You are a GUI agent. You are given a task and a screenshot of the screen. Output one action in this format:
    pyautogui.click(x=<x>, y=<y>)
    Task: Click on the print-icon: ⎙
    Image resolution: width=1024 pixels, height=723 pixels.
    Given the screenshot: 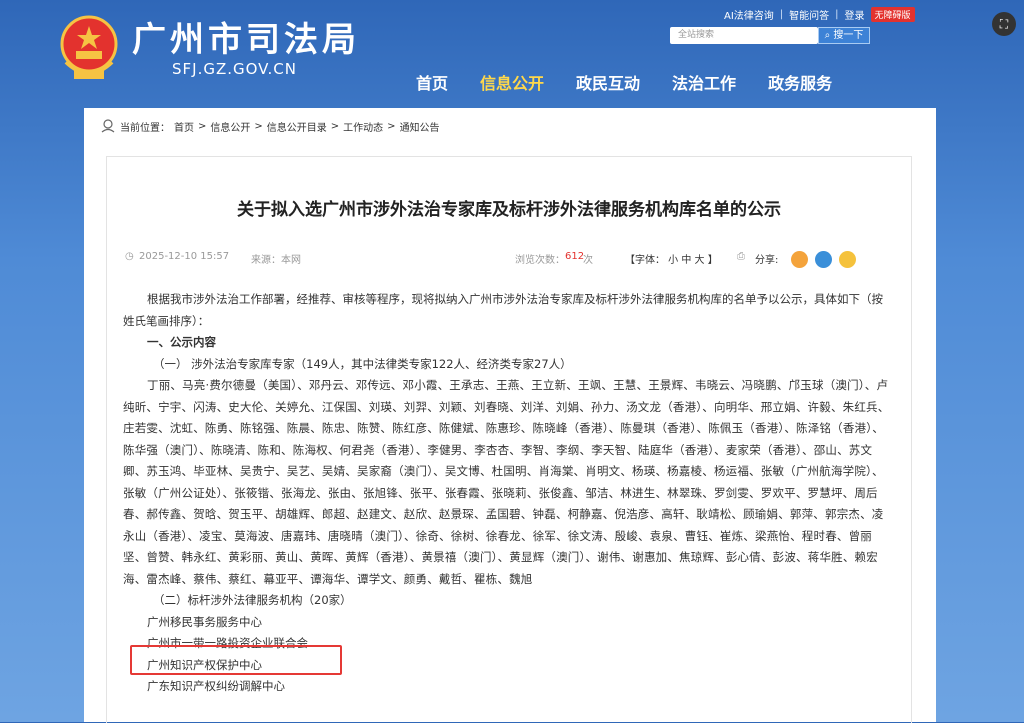 What is the action you would take?
    pyautogui.click(x=741, y=256)
    